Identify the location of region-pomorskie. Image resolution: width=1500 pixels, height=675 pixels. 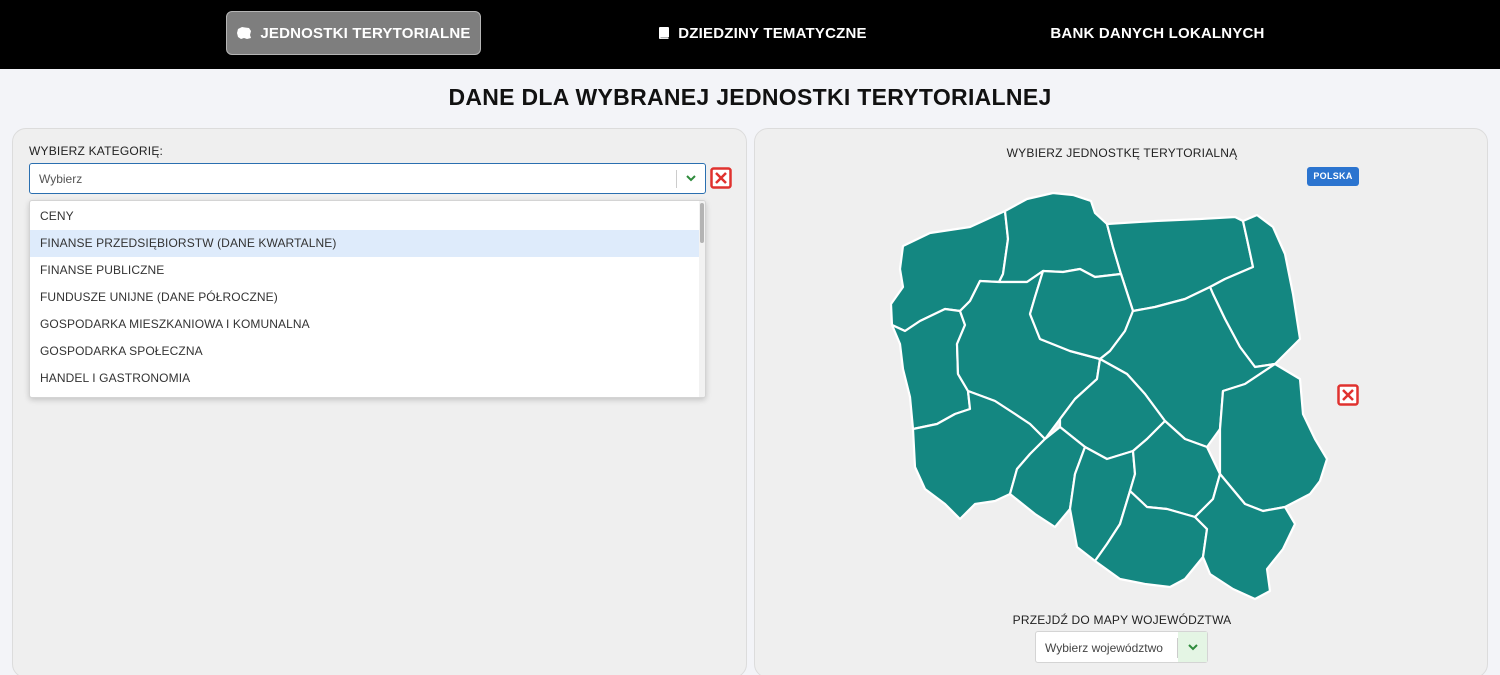
(1060, 237).